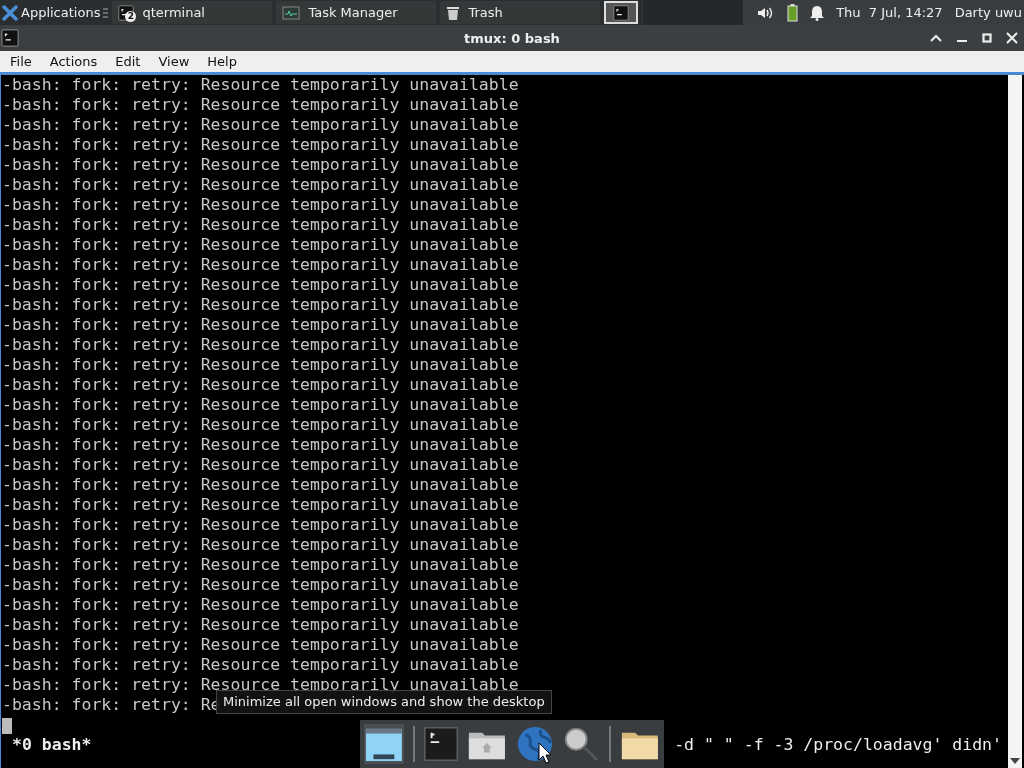  Describe the element at coordinates (131, 16) in the screenshot. I see `window-count-badge: 2` at that location.